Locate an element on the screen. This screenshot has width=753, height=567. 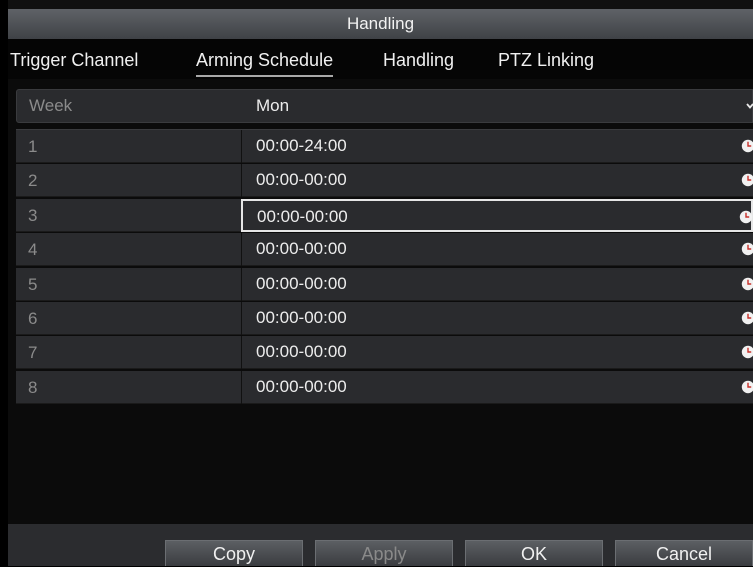
row-number: 5 is located at coordinates (33, 284).